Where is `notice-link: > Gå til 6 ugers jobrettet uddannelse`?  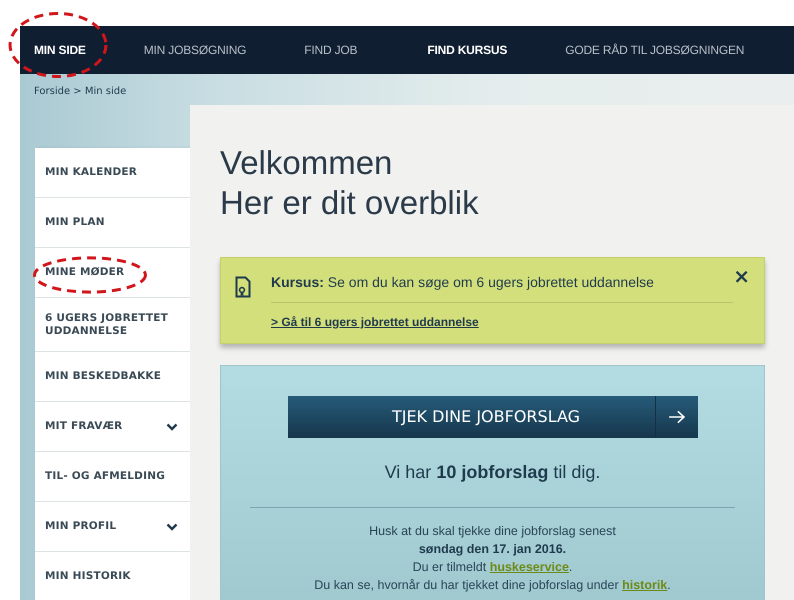
notice-link: > Gå til 6 ugers jobrettet uddannelse is located at coordinates (375, 322).